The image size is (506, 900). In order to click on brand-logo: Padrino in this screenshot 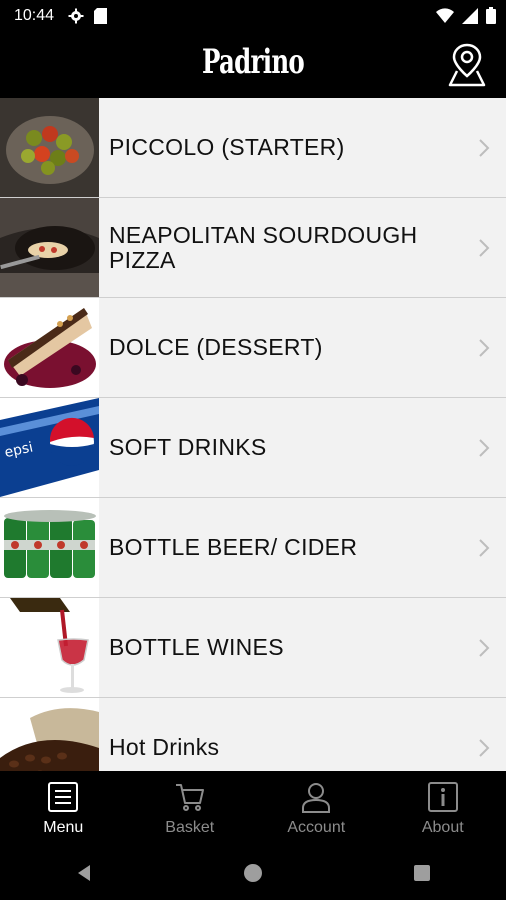, I will do `click(253, 62)`.